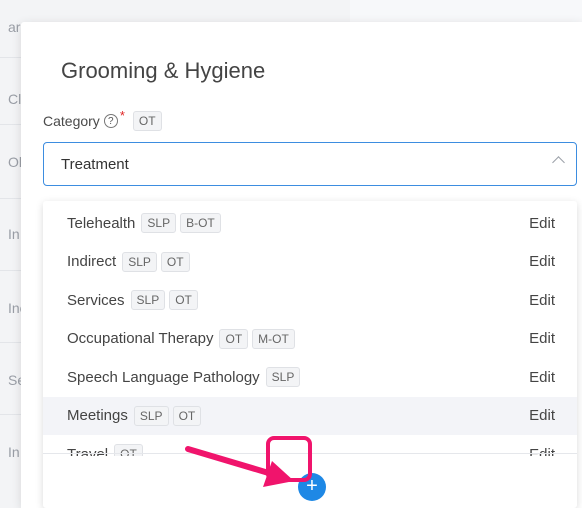 This screenshot has width=582, height=508. What do you see at coordinates (88, 450) in the screenshot?
I see `option-label: Travel` at bounding box center [88, 450].